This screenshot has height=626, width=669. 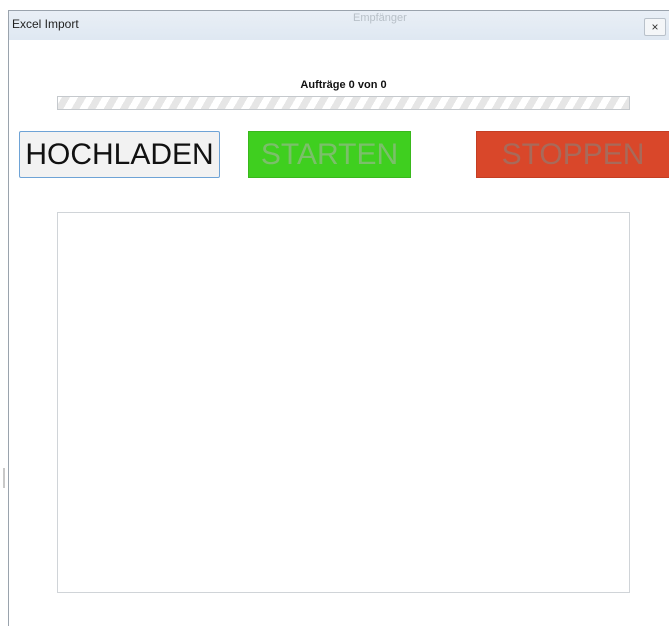 What do you see at coordinates (329, 154) in the screenshot?
I see `start-button: STARTEN` at bounding box center [329, 154].